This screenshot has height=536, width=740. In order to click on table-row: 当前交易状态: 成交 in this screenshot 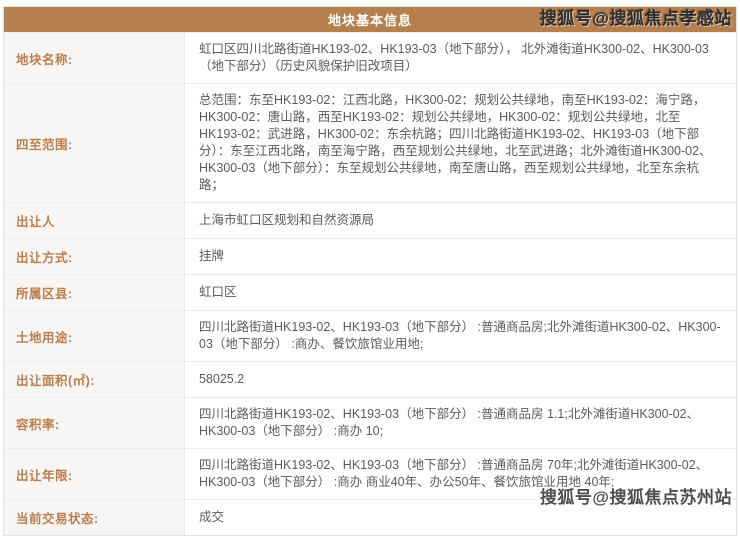, I will do `click(370, 517)`.